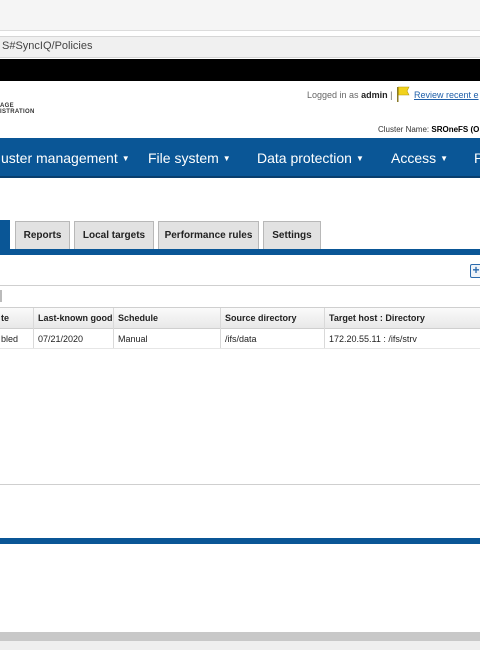  What do you see at coordinates (240, 645) in the screenshot?
I see `horizontal-scroll-track` at bounding box center [240, 645].